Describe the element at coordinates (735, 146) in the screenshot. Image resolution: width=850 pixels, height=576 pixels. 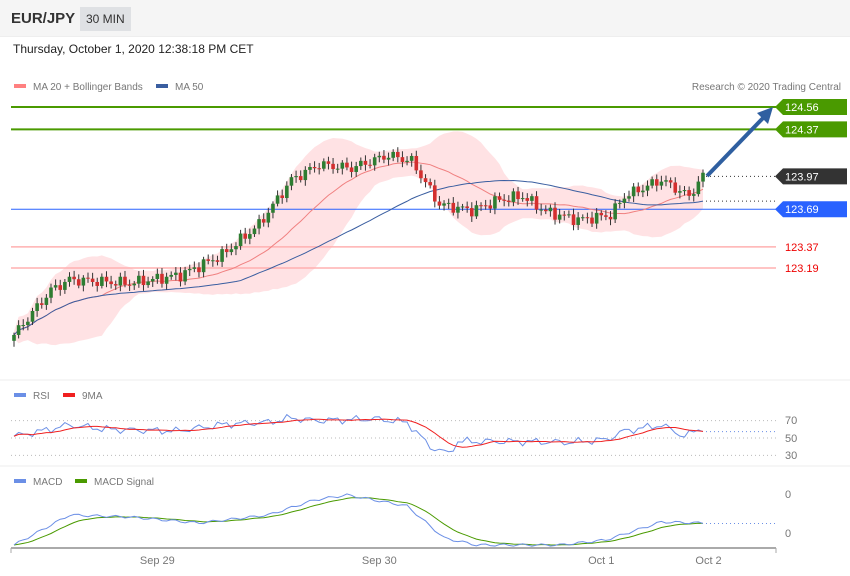
I see `target-arrow` at that location.